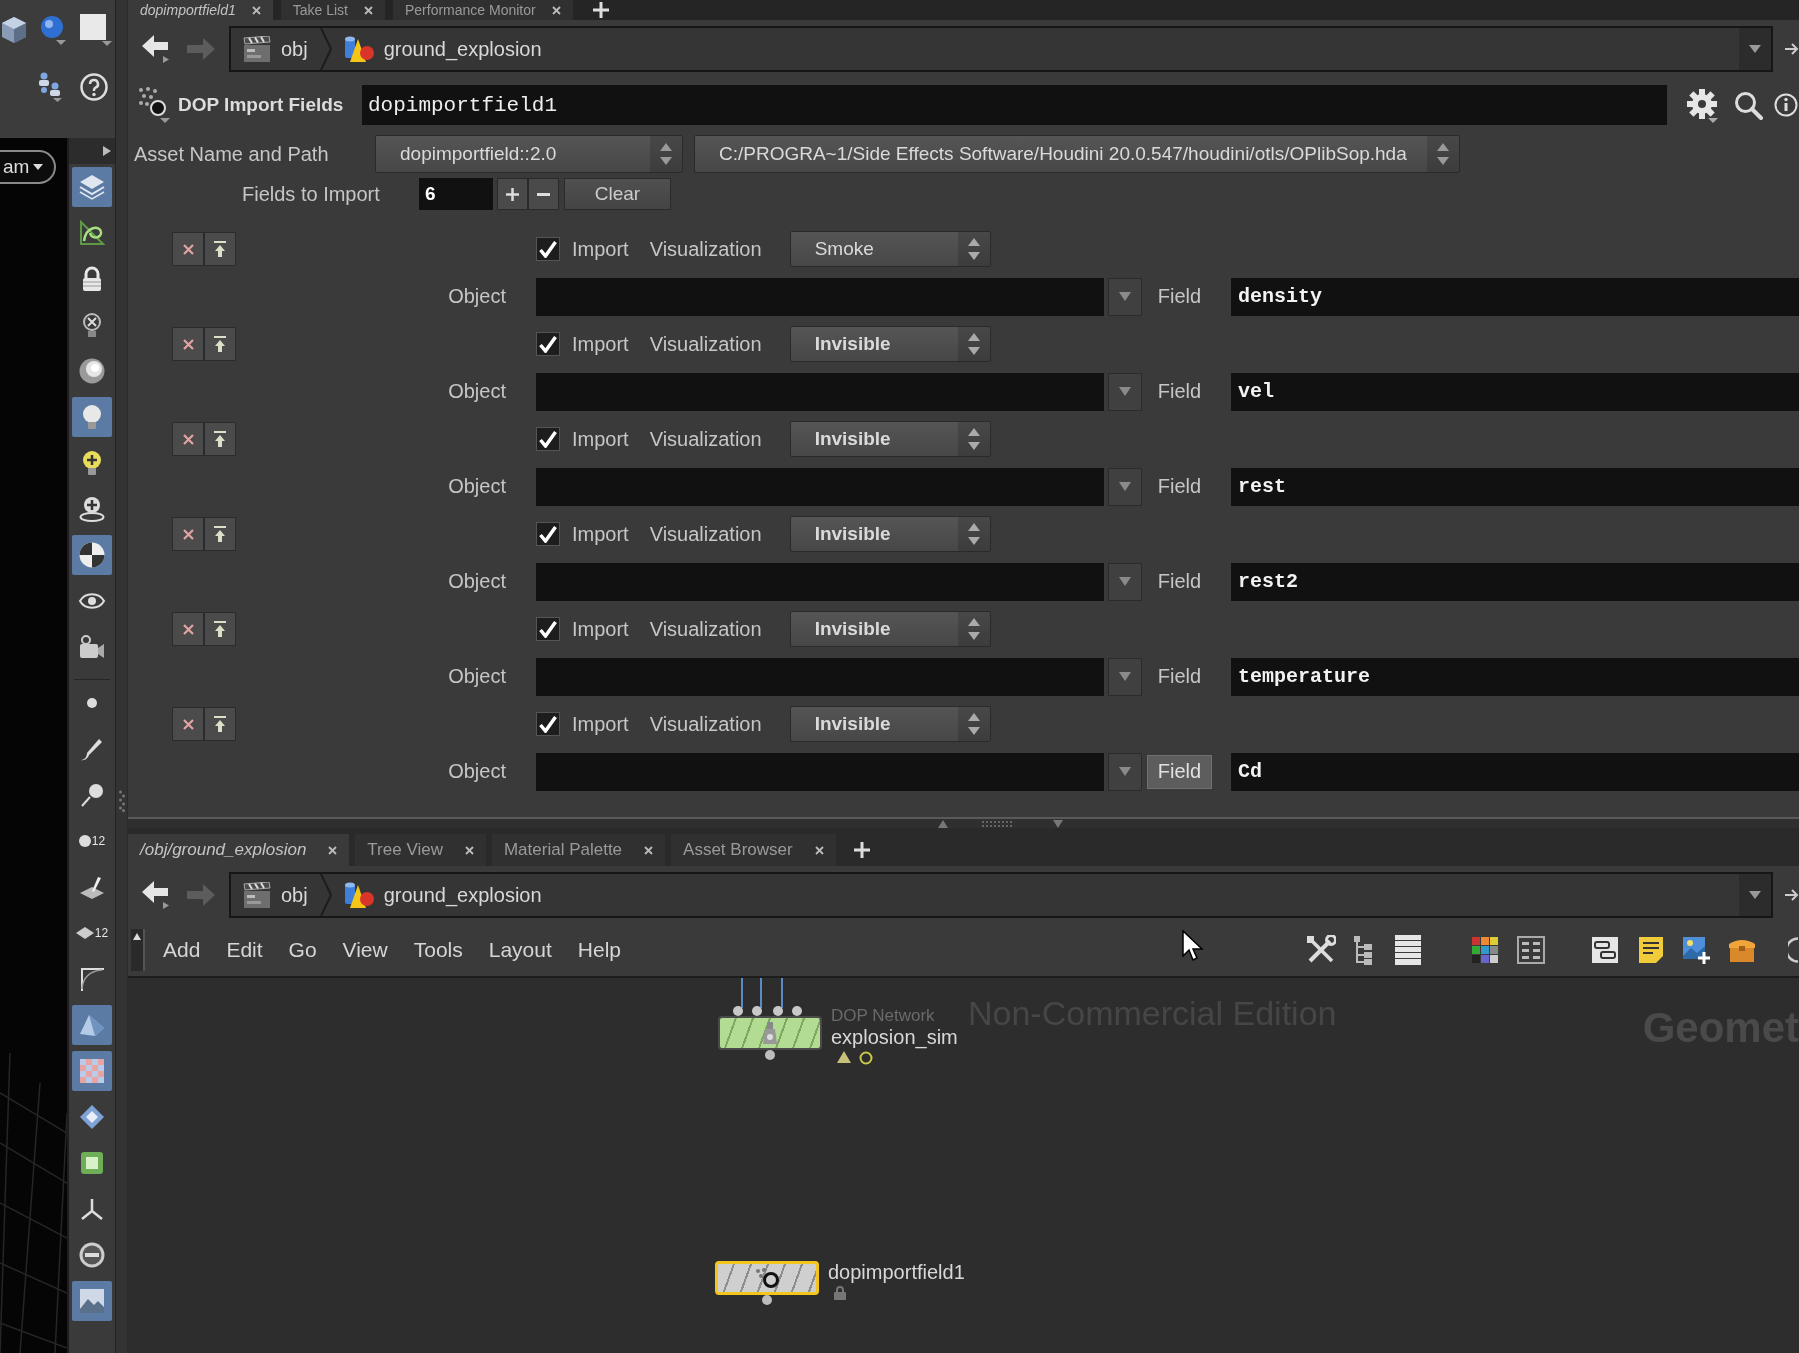  What do you see at coordinates (302, 950) in the screenshot?
I see `menu-item: Go` at bounding box center [302, 950].